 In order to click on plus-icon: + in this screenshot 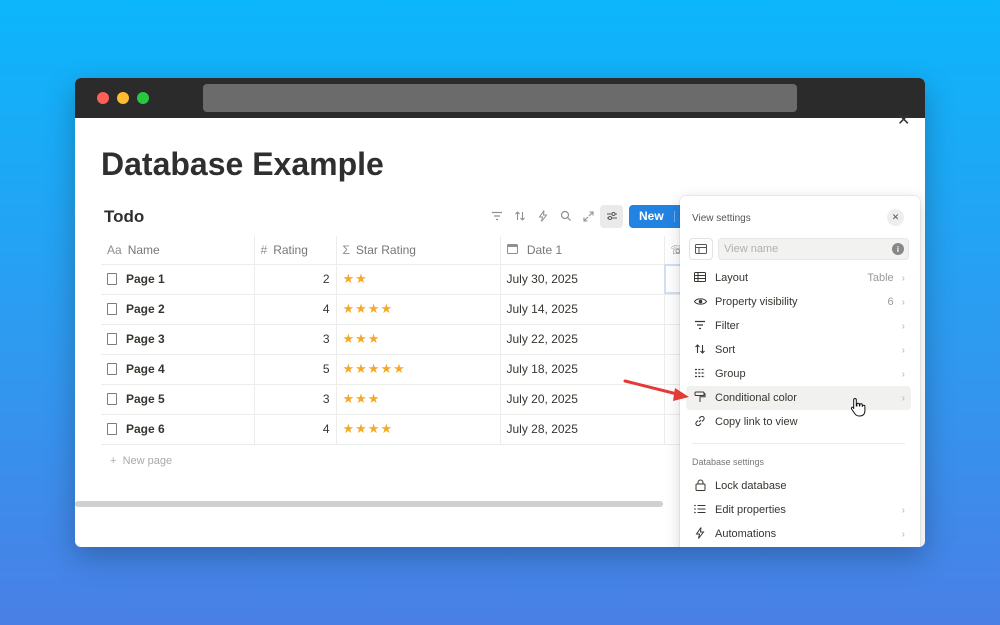, I will do `click(113, 461)`.